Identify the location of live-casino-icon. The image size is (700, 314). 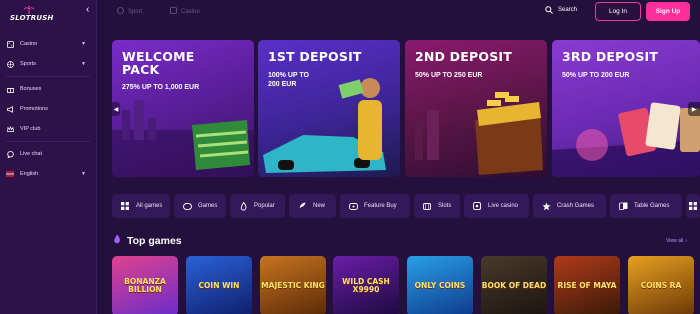
(477, 206).